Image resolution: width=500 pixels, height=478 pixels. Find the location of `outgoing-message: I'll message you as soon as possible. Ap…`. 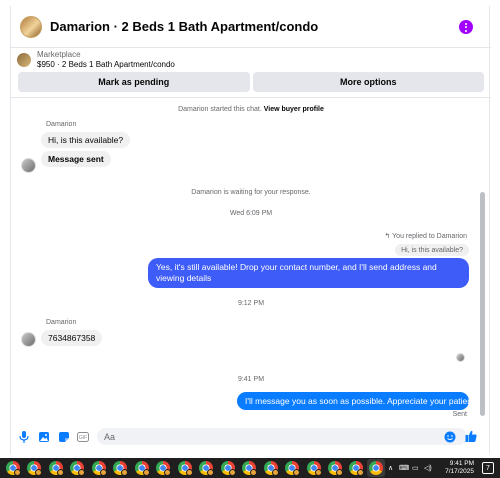

outgoing-message: I'll message you as soon as possible. Ap… is located at coordinates (359, 401).